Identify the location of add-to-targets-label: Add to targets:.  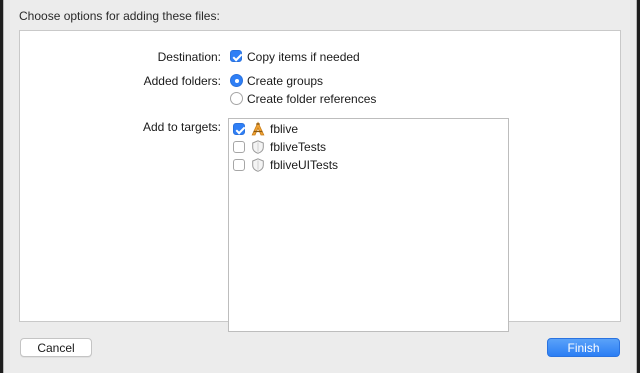
(181, 127).